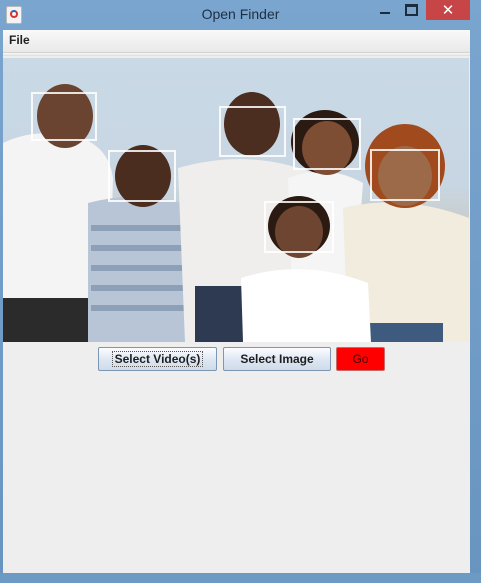  I want to click on minimize-button, so click(385, 10).